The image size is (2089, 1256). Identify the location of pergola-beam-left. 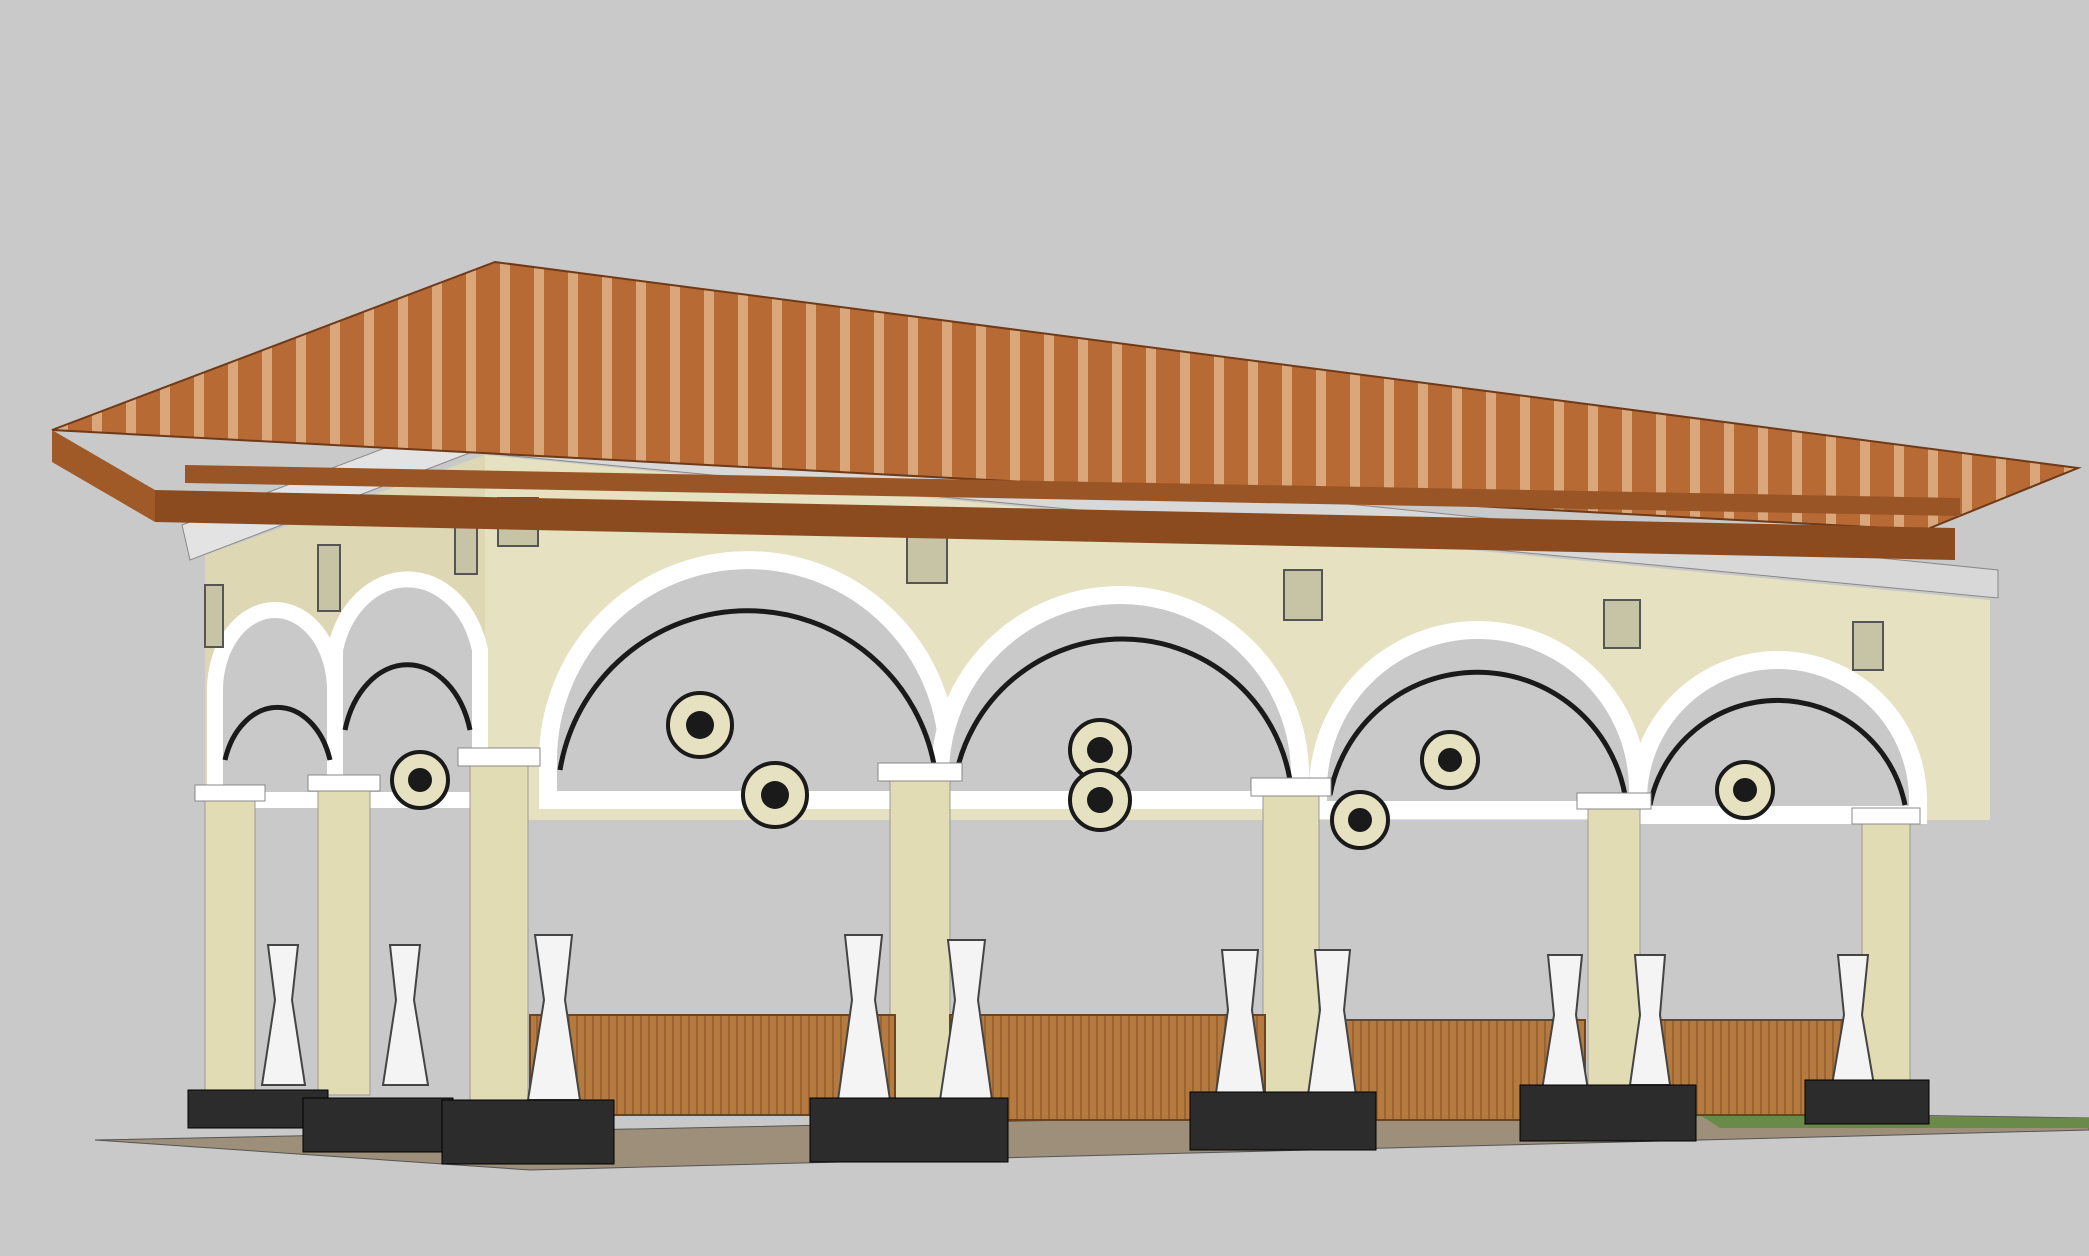
(103, 476).